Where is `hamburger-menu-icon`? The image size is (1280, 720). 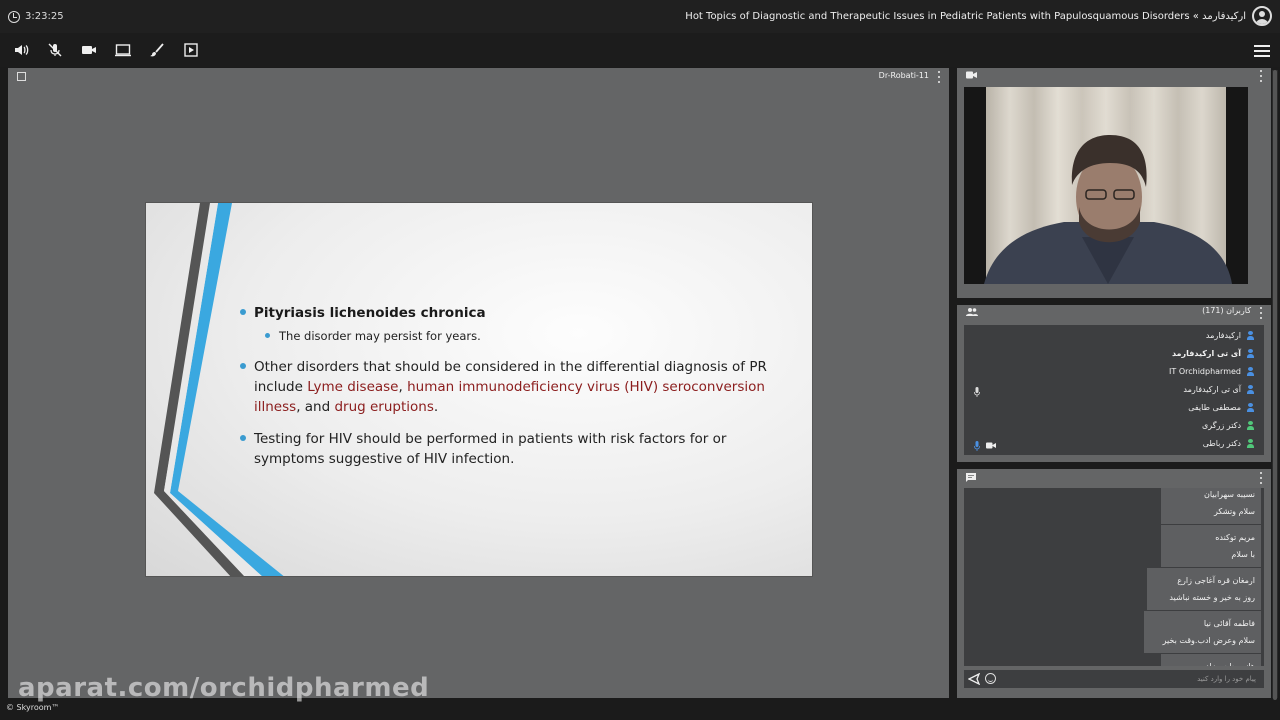 hamburger-menu-icon is located at coordinates (1262, 50).